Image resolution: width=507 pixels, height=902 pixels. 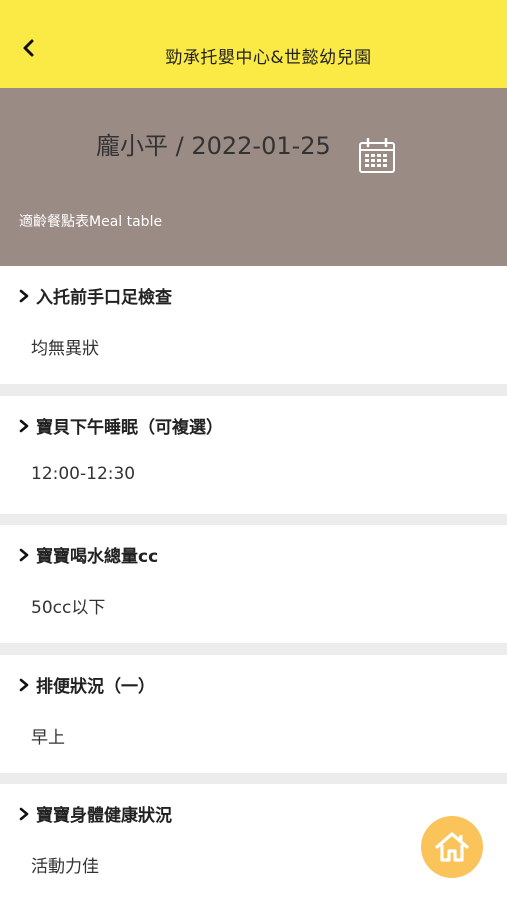 What do you see at coordinates (253, 325) in the screenshot?
I see `section-hand-foot-mouth-check: 入托前手口足檢查 均無異狀` at bounding box center [253, 325].